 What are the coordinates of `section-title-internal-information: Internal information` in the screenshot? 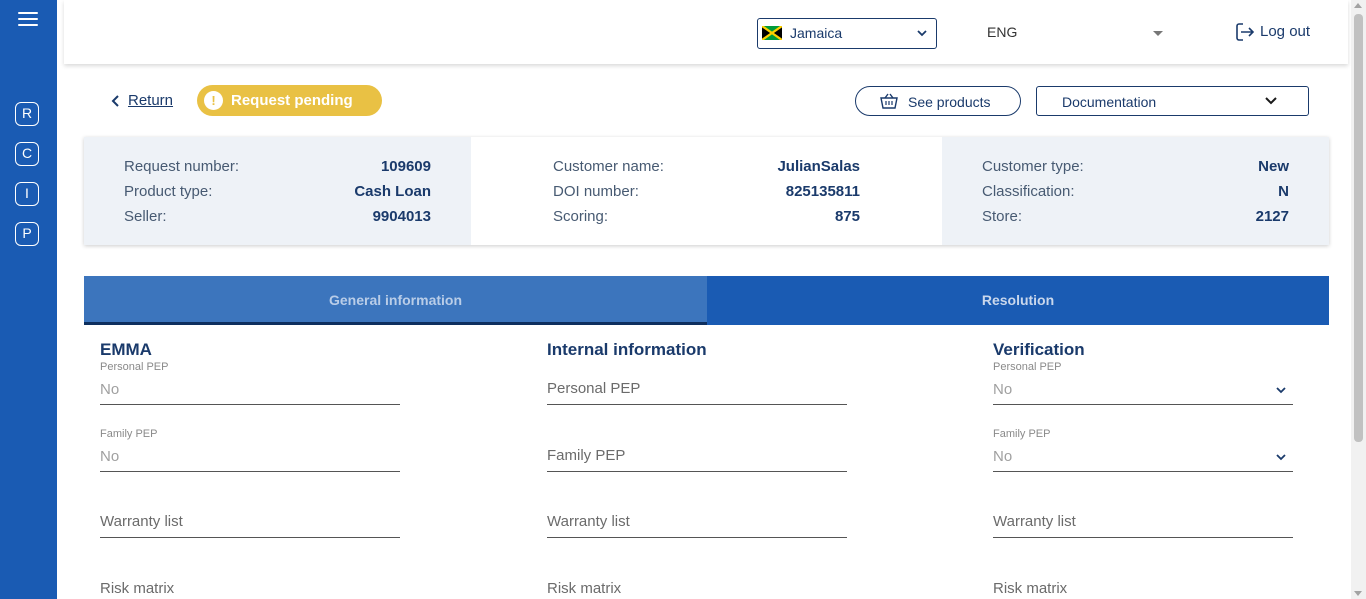 It's located at (627, 349).